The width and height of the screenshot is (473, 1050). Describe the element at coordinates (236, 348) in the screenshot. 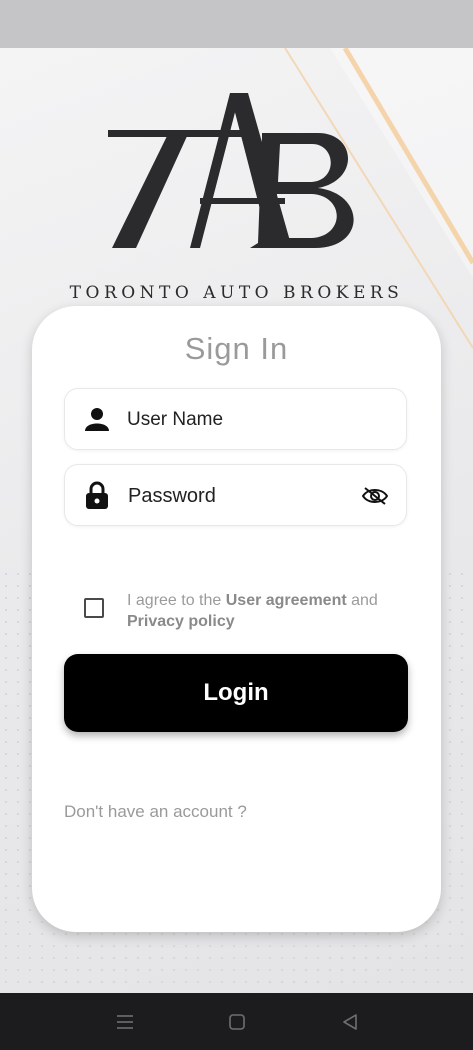

I see `signin-title: Sign In` at that location.